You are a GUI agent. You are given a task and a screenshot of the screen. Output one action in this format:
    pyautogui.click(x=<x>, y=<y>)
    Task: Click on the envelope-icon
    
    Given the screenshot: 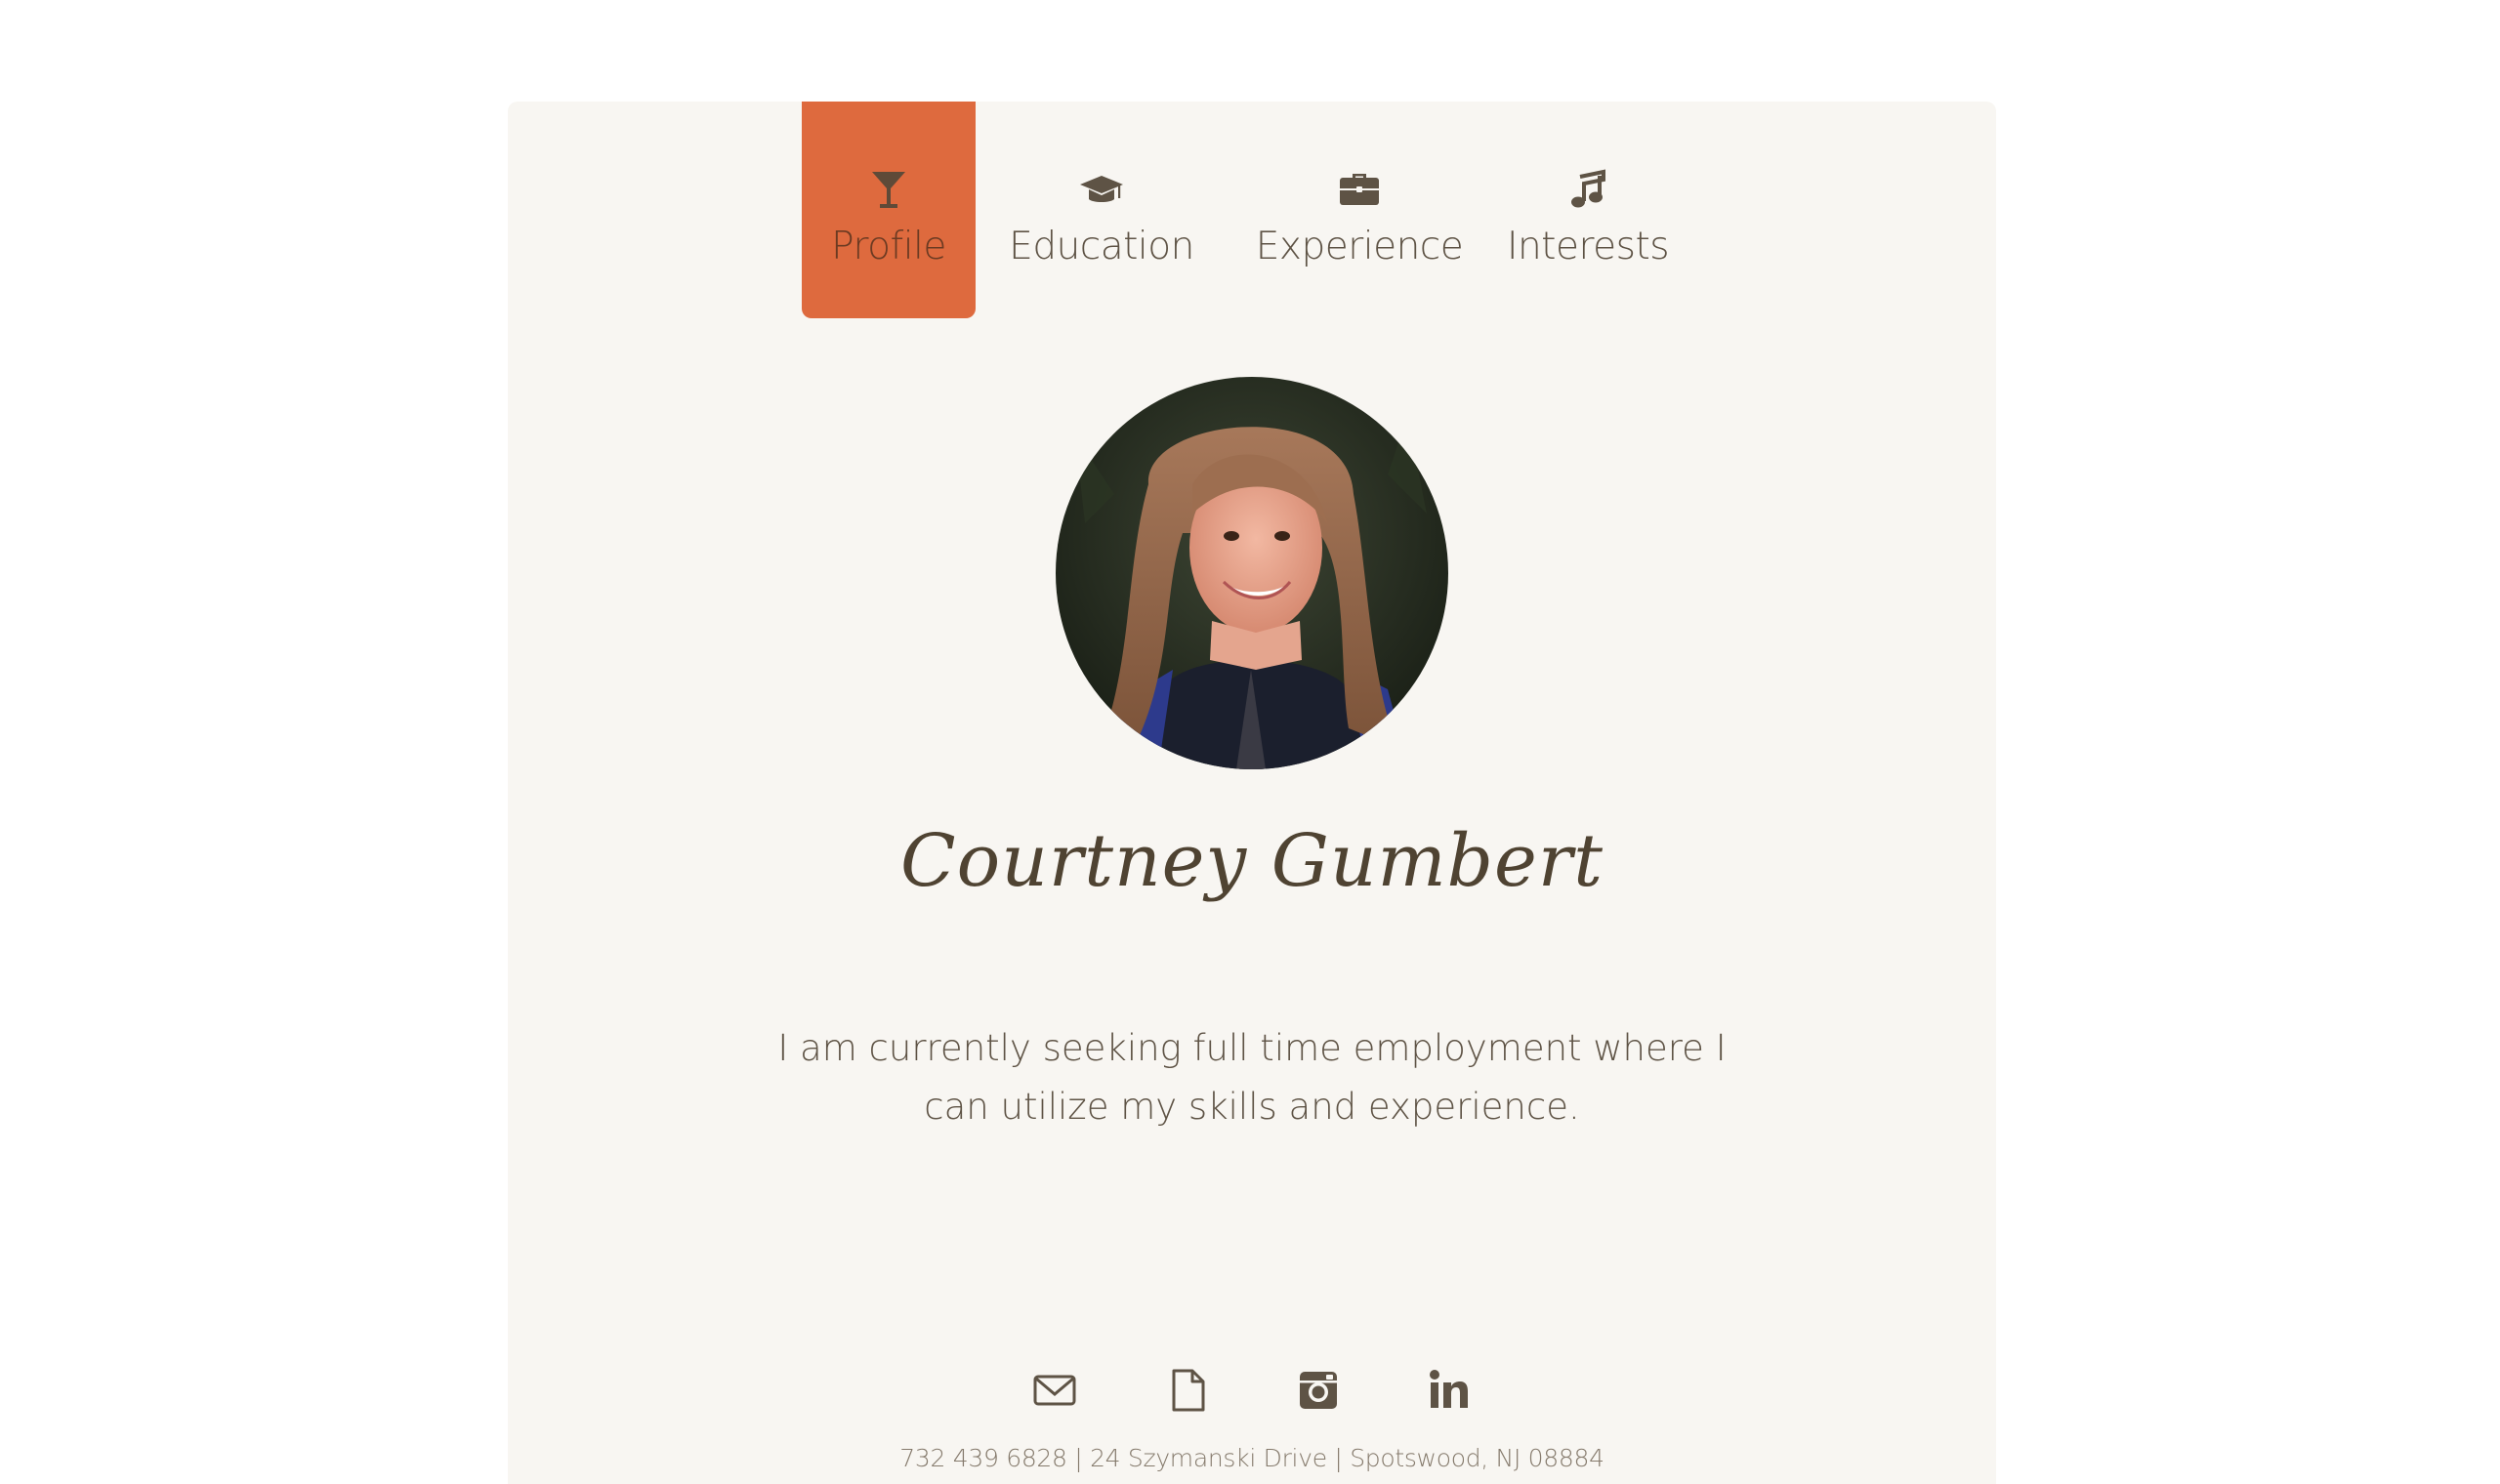 What is the action you would take?
    pyautogui.click(x=1054, y=1391)
    